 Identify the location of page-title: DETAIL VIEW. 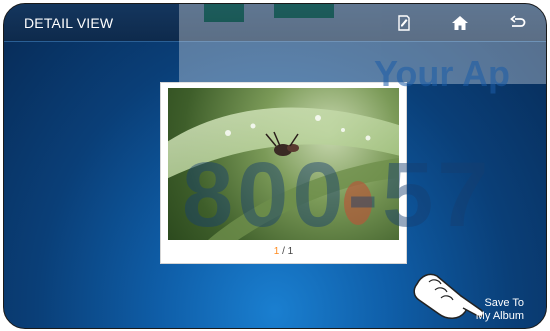
(69, 23).